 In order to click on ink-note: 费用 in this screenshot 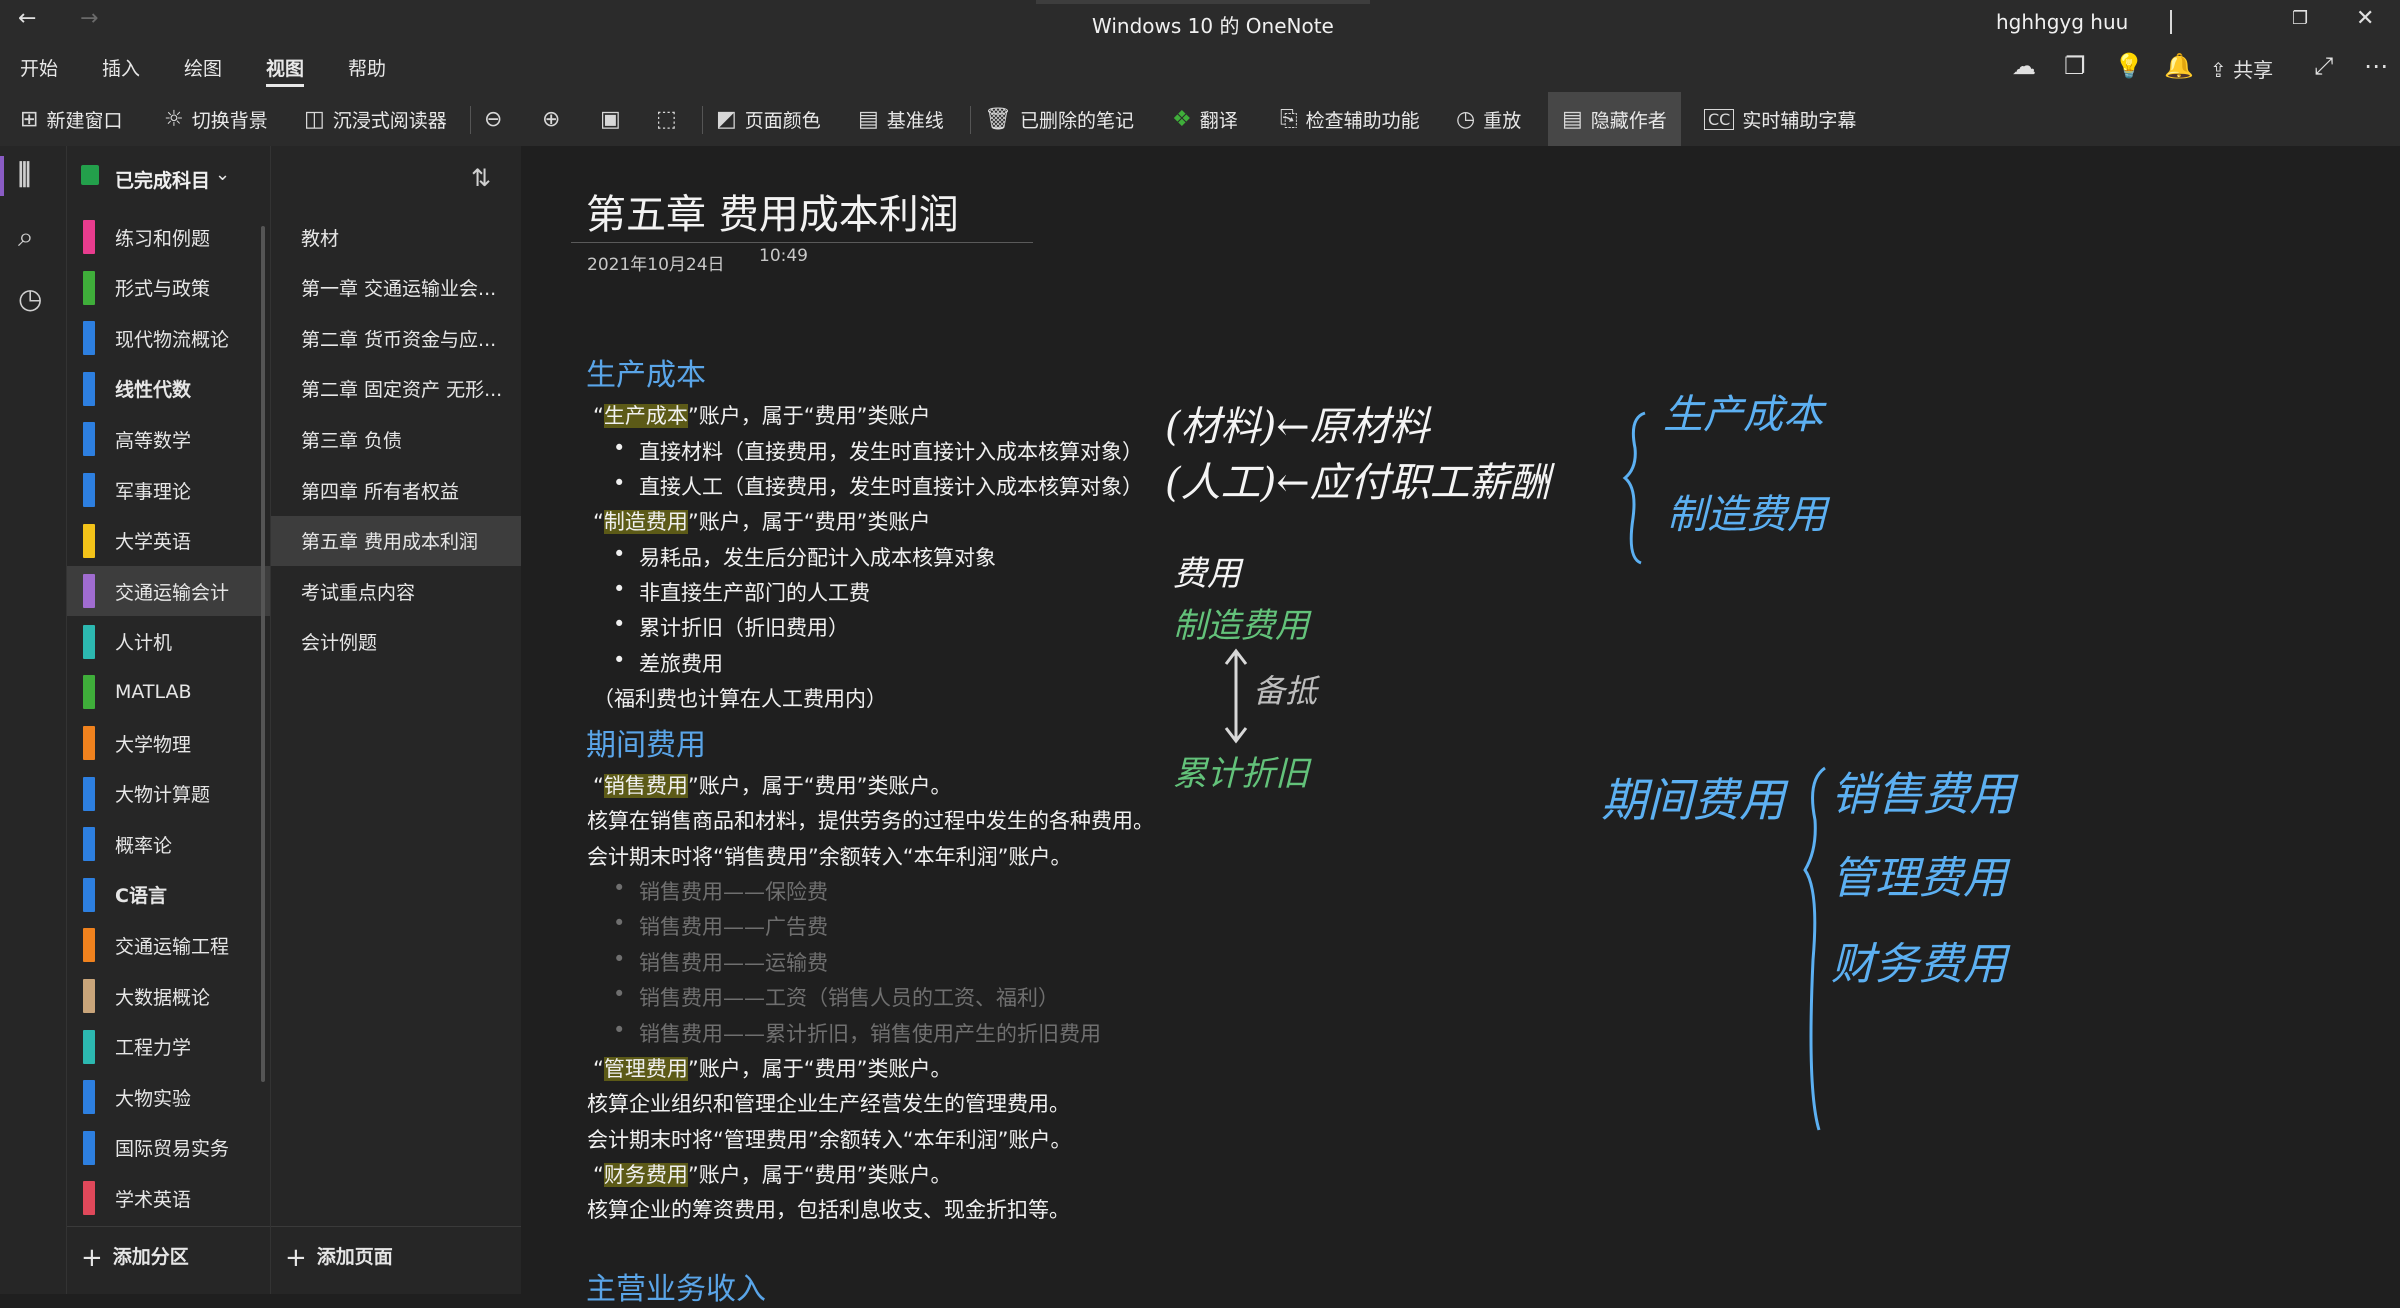, I will do `click(1207, 570)`.